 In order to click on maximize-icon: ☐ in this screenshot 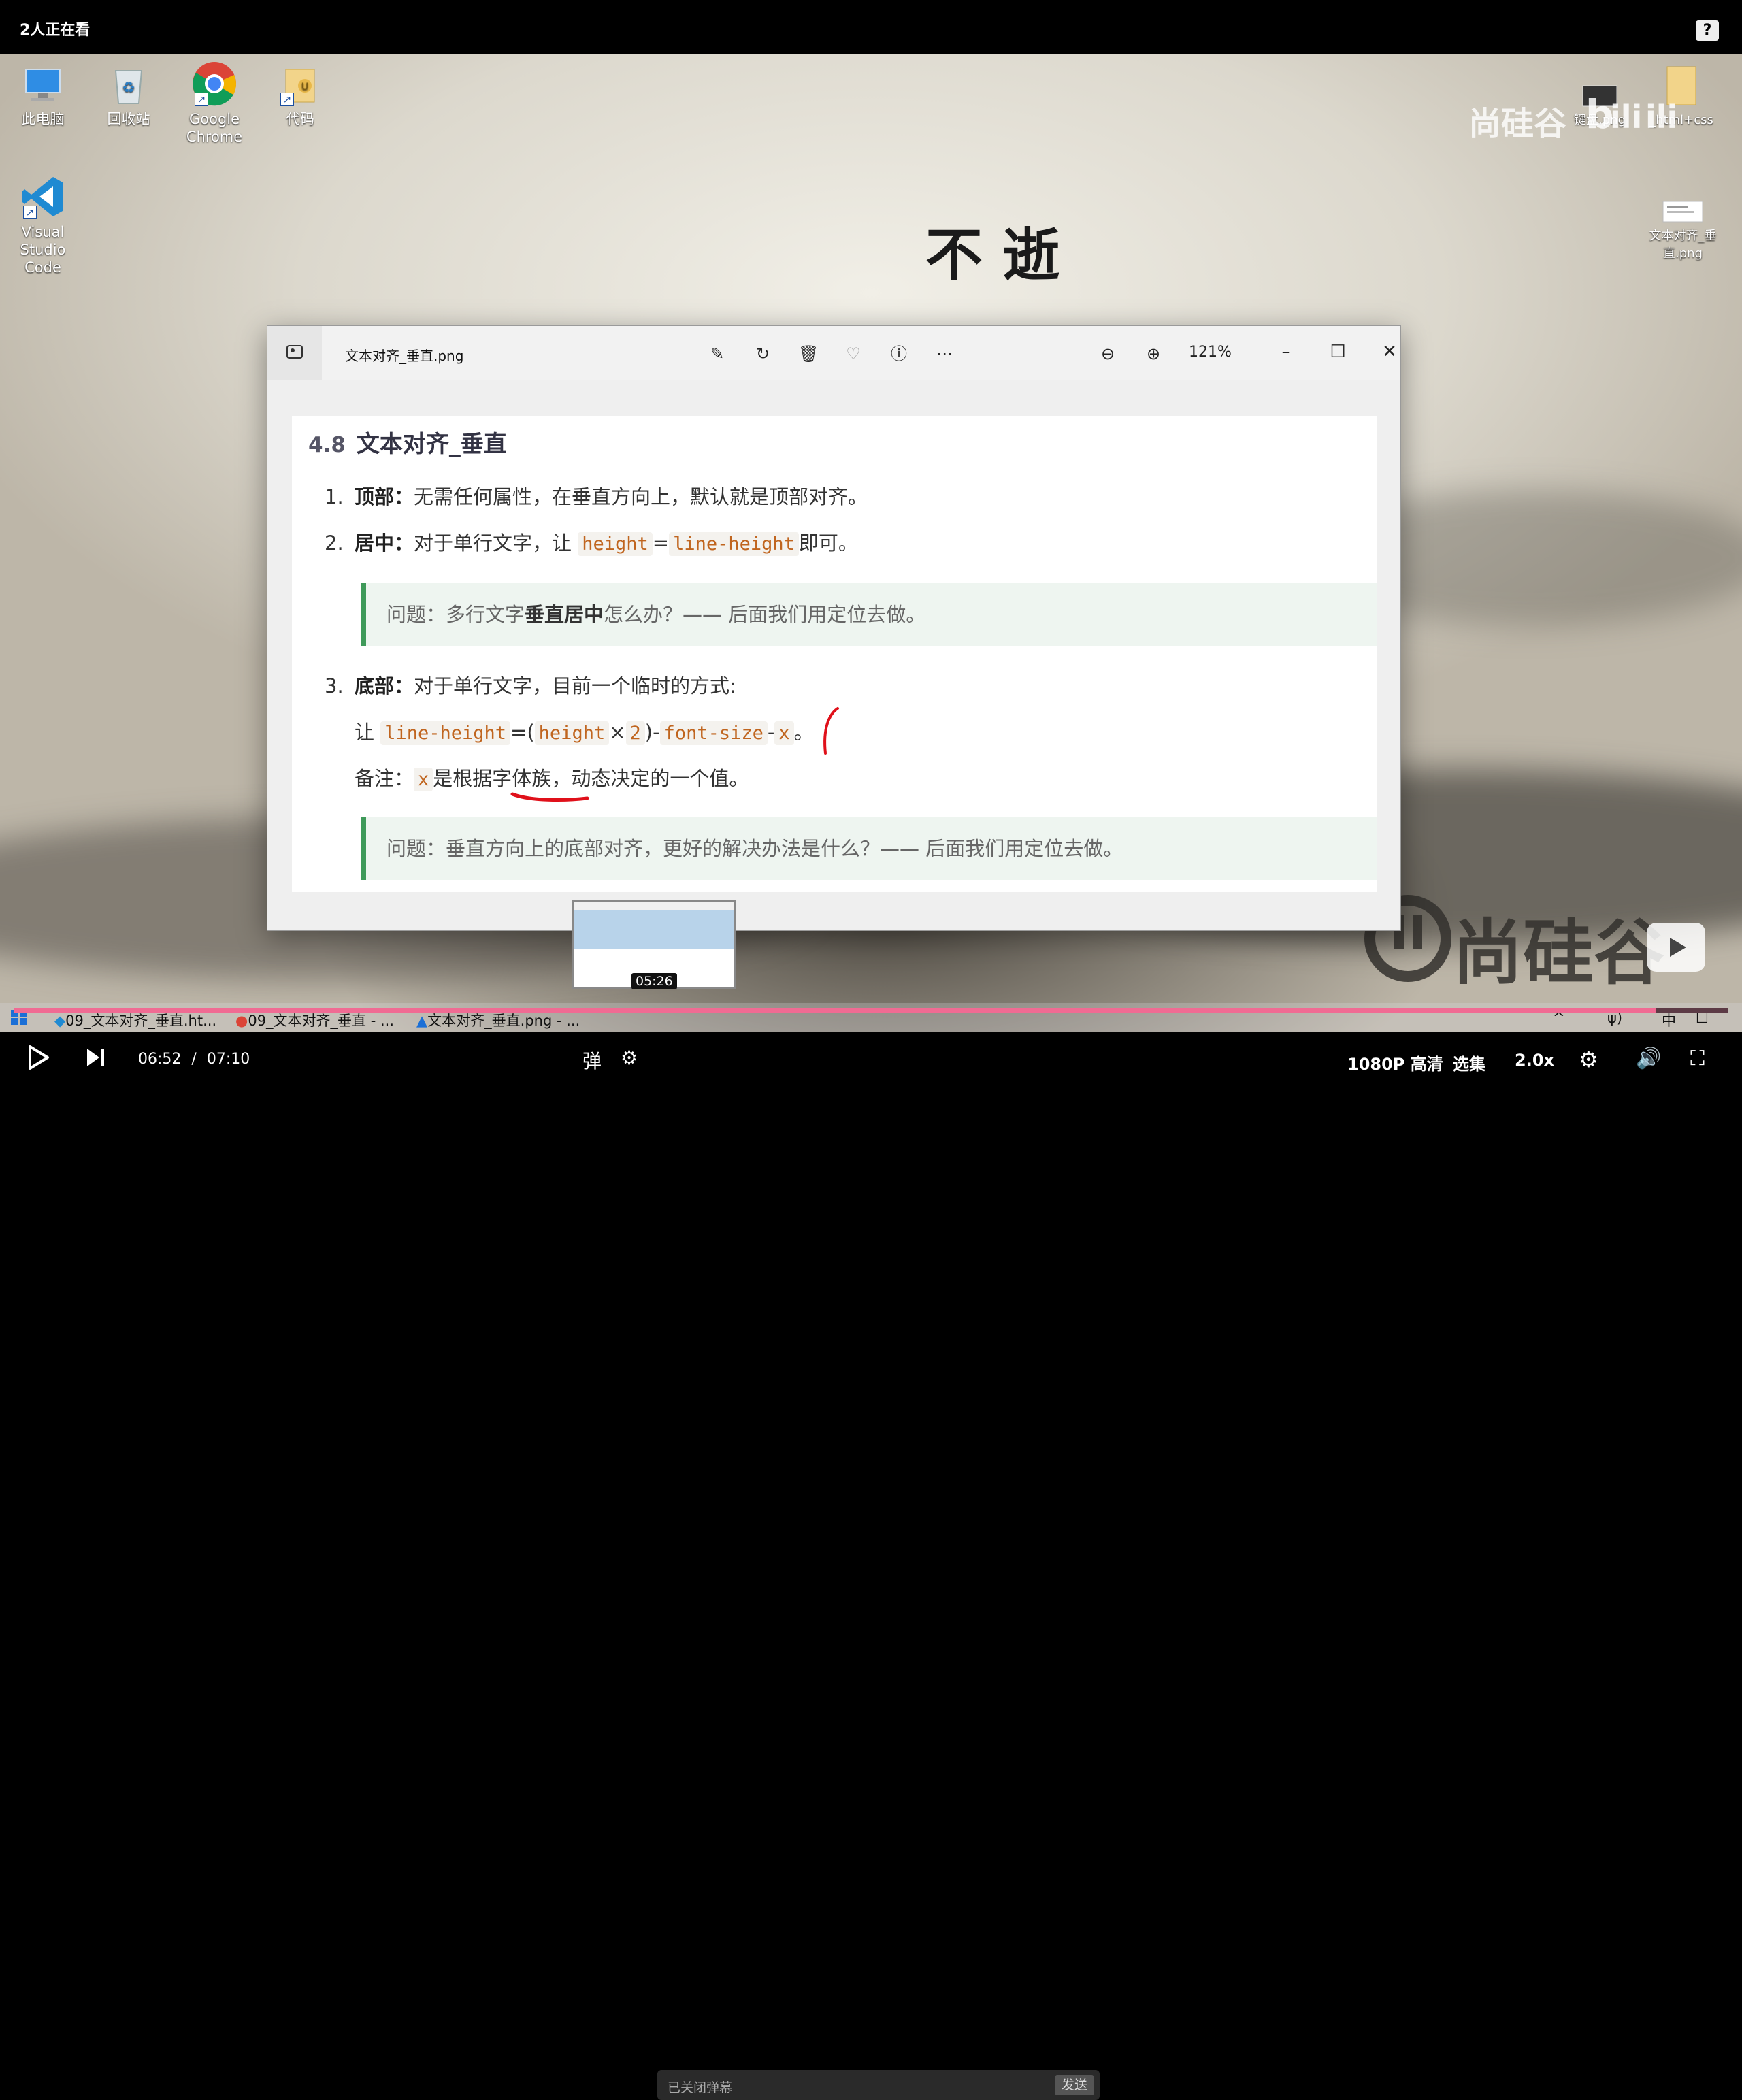, I will do `click(1337, 351)`.